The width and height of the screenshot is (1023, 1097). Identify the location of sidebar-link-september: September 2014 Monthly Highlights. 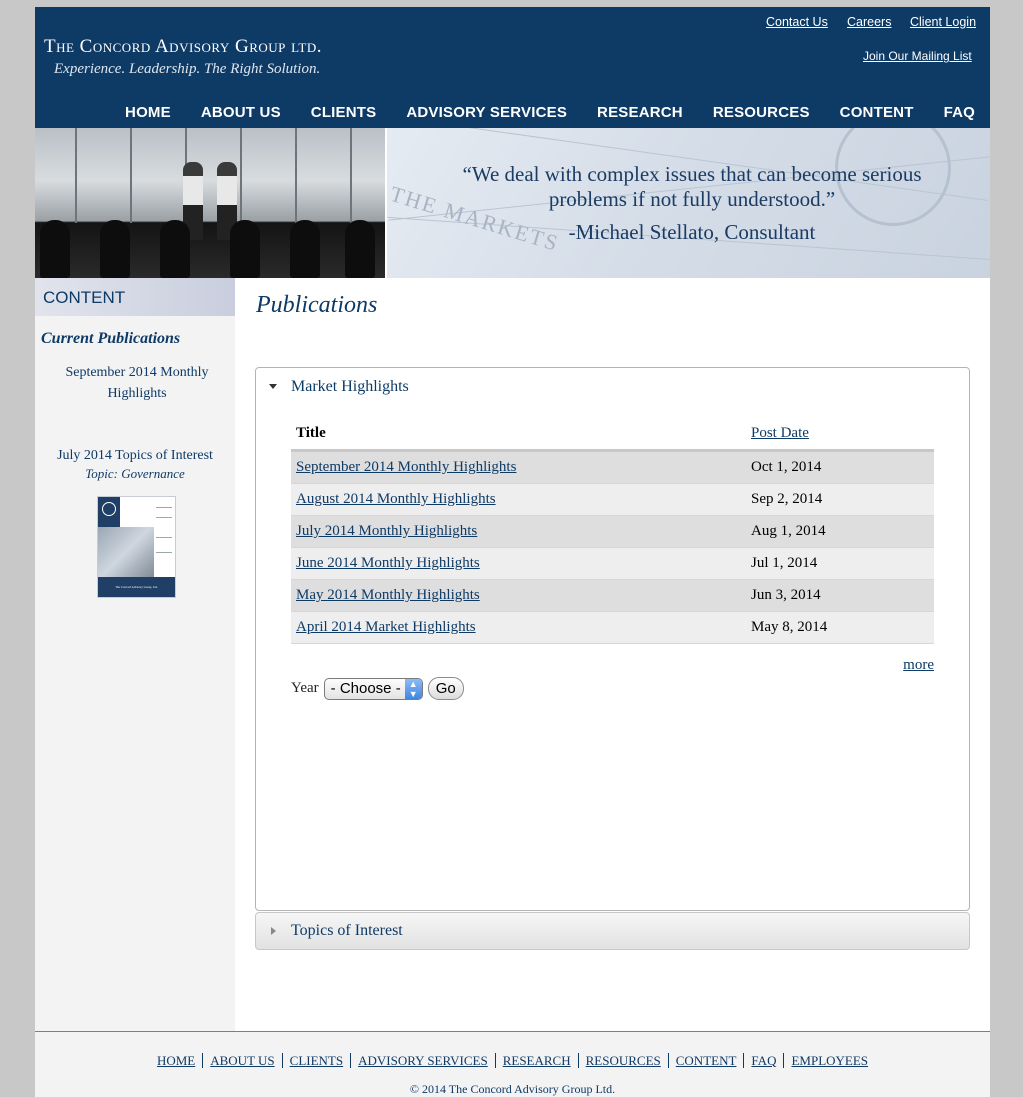
(137, 383).